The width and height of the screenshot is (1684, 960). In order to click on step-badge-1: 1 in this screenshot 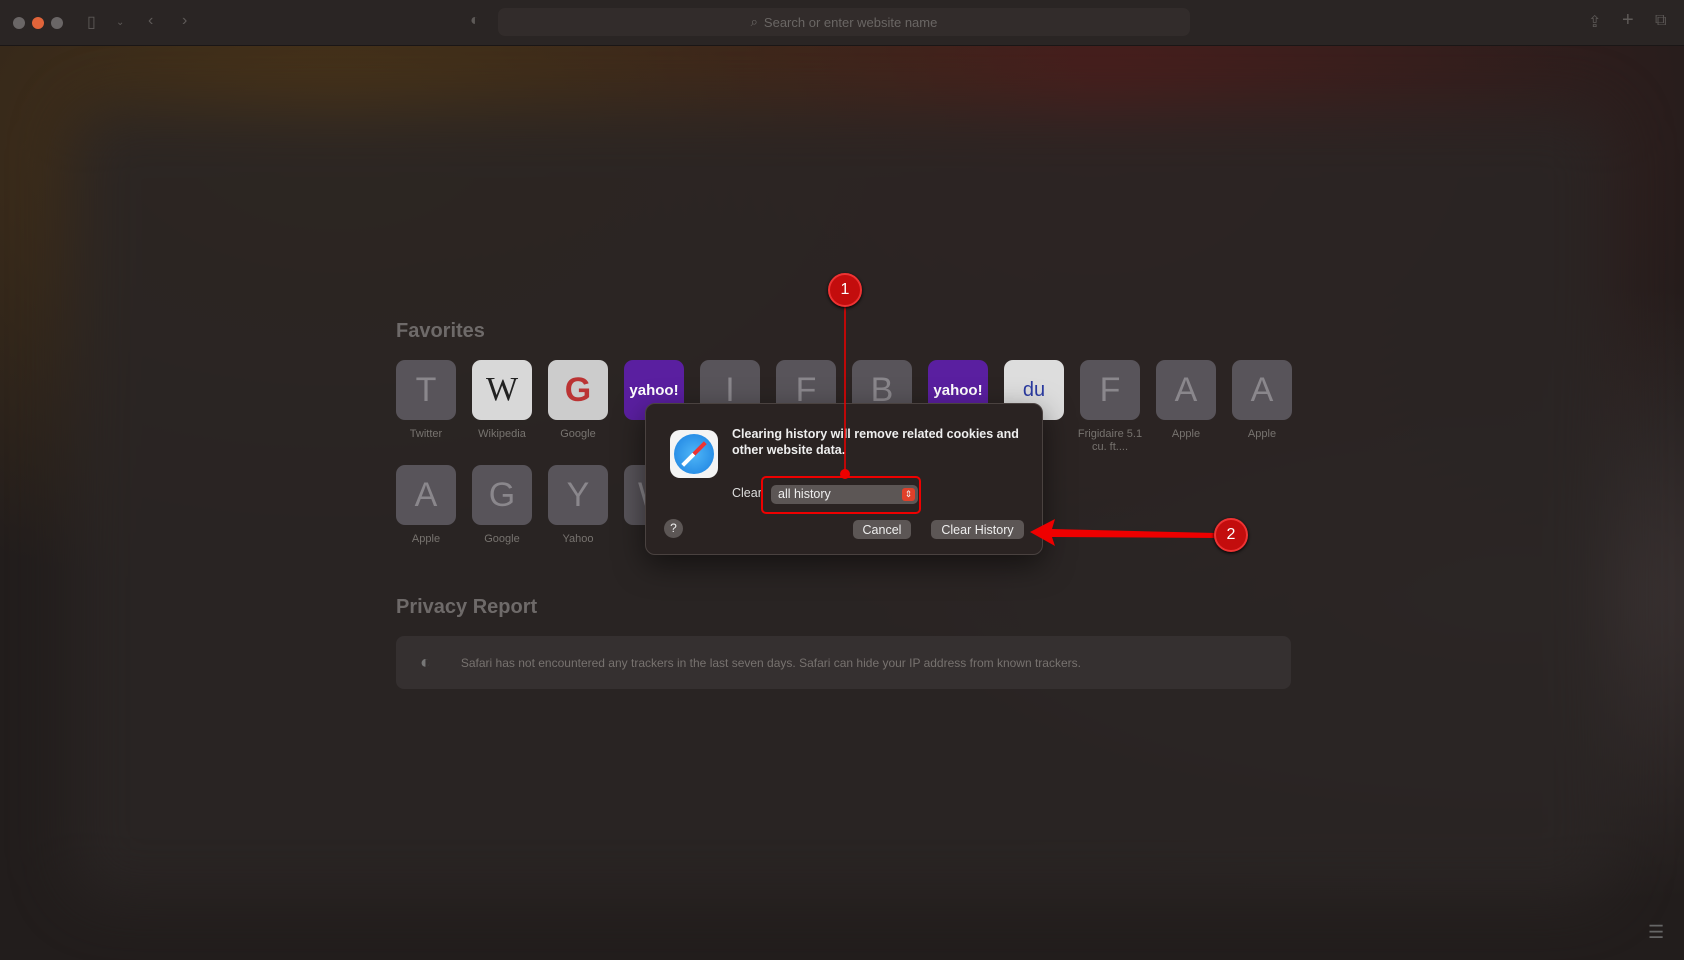, I will do `click(845, 290)`.